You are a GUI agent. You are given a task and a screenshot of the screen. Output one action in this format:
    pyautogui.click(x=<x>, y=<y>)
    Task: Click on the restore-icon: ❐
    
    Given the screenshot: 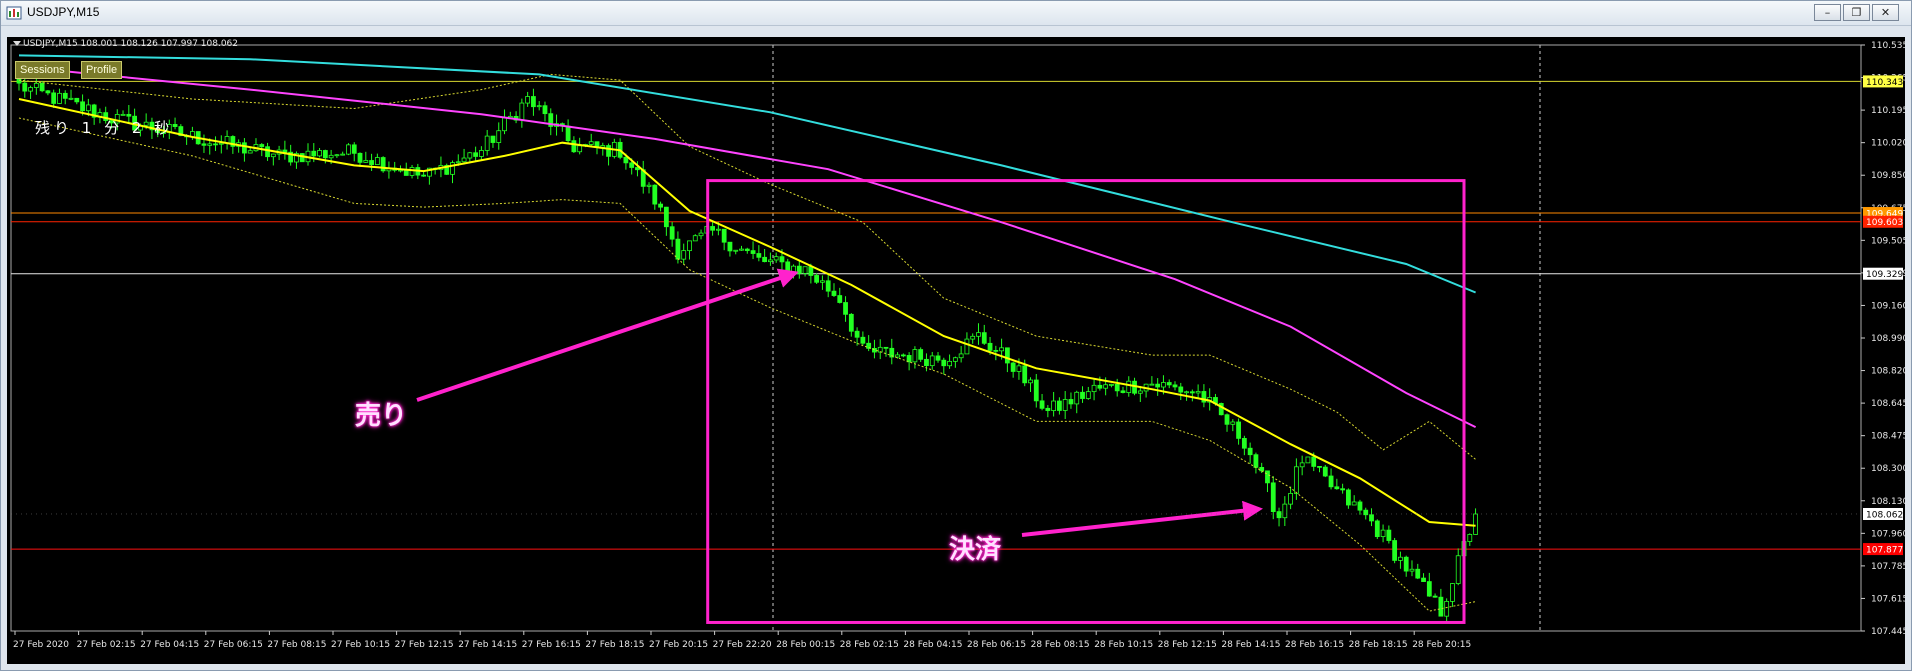 What is the action you would take?
    pyautogui.click(x=1856, y=12)
    